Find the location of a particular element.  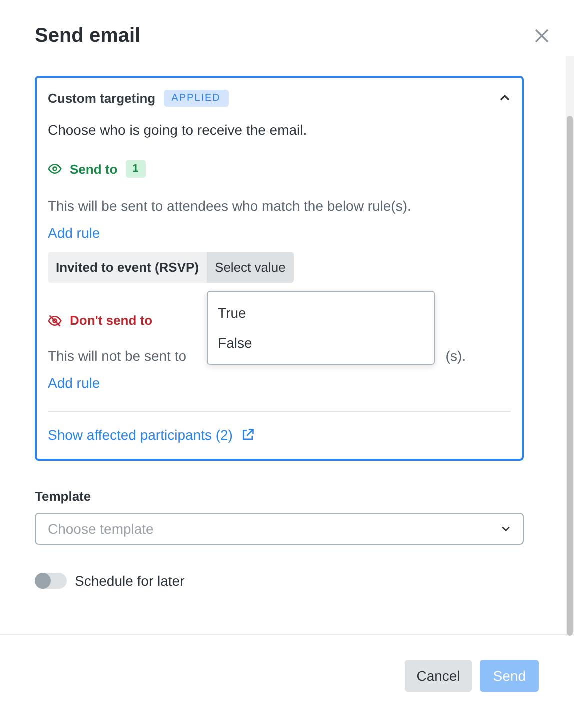

section-label: Don't send to is located at coordinates (111, 320).